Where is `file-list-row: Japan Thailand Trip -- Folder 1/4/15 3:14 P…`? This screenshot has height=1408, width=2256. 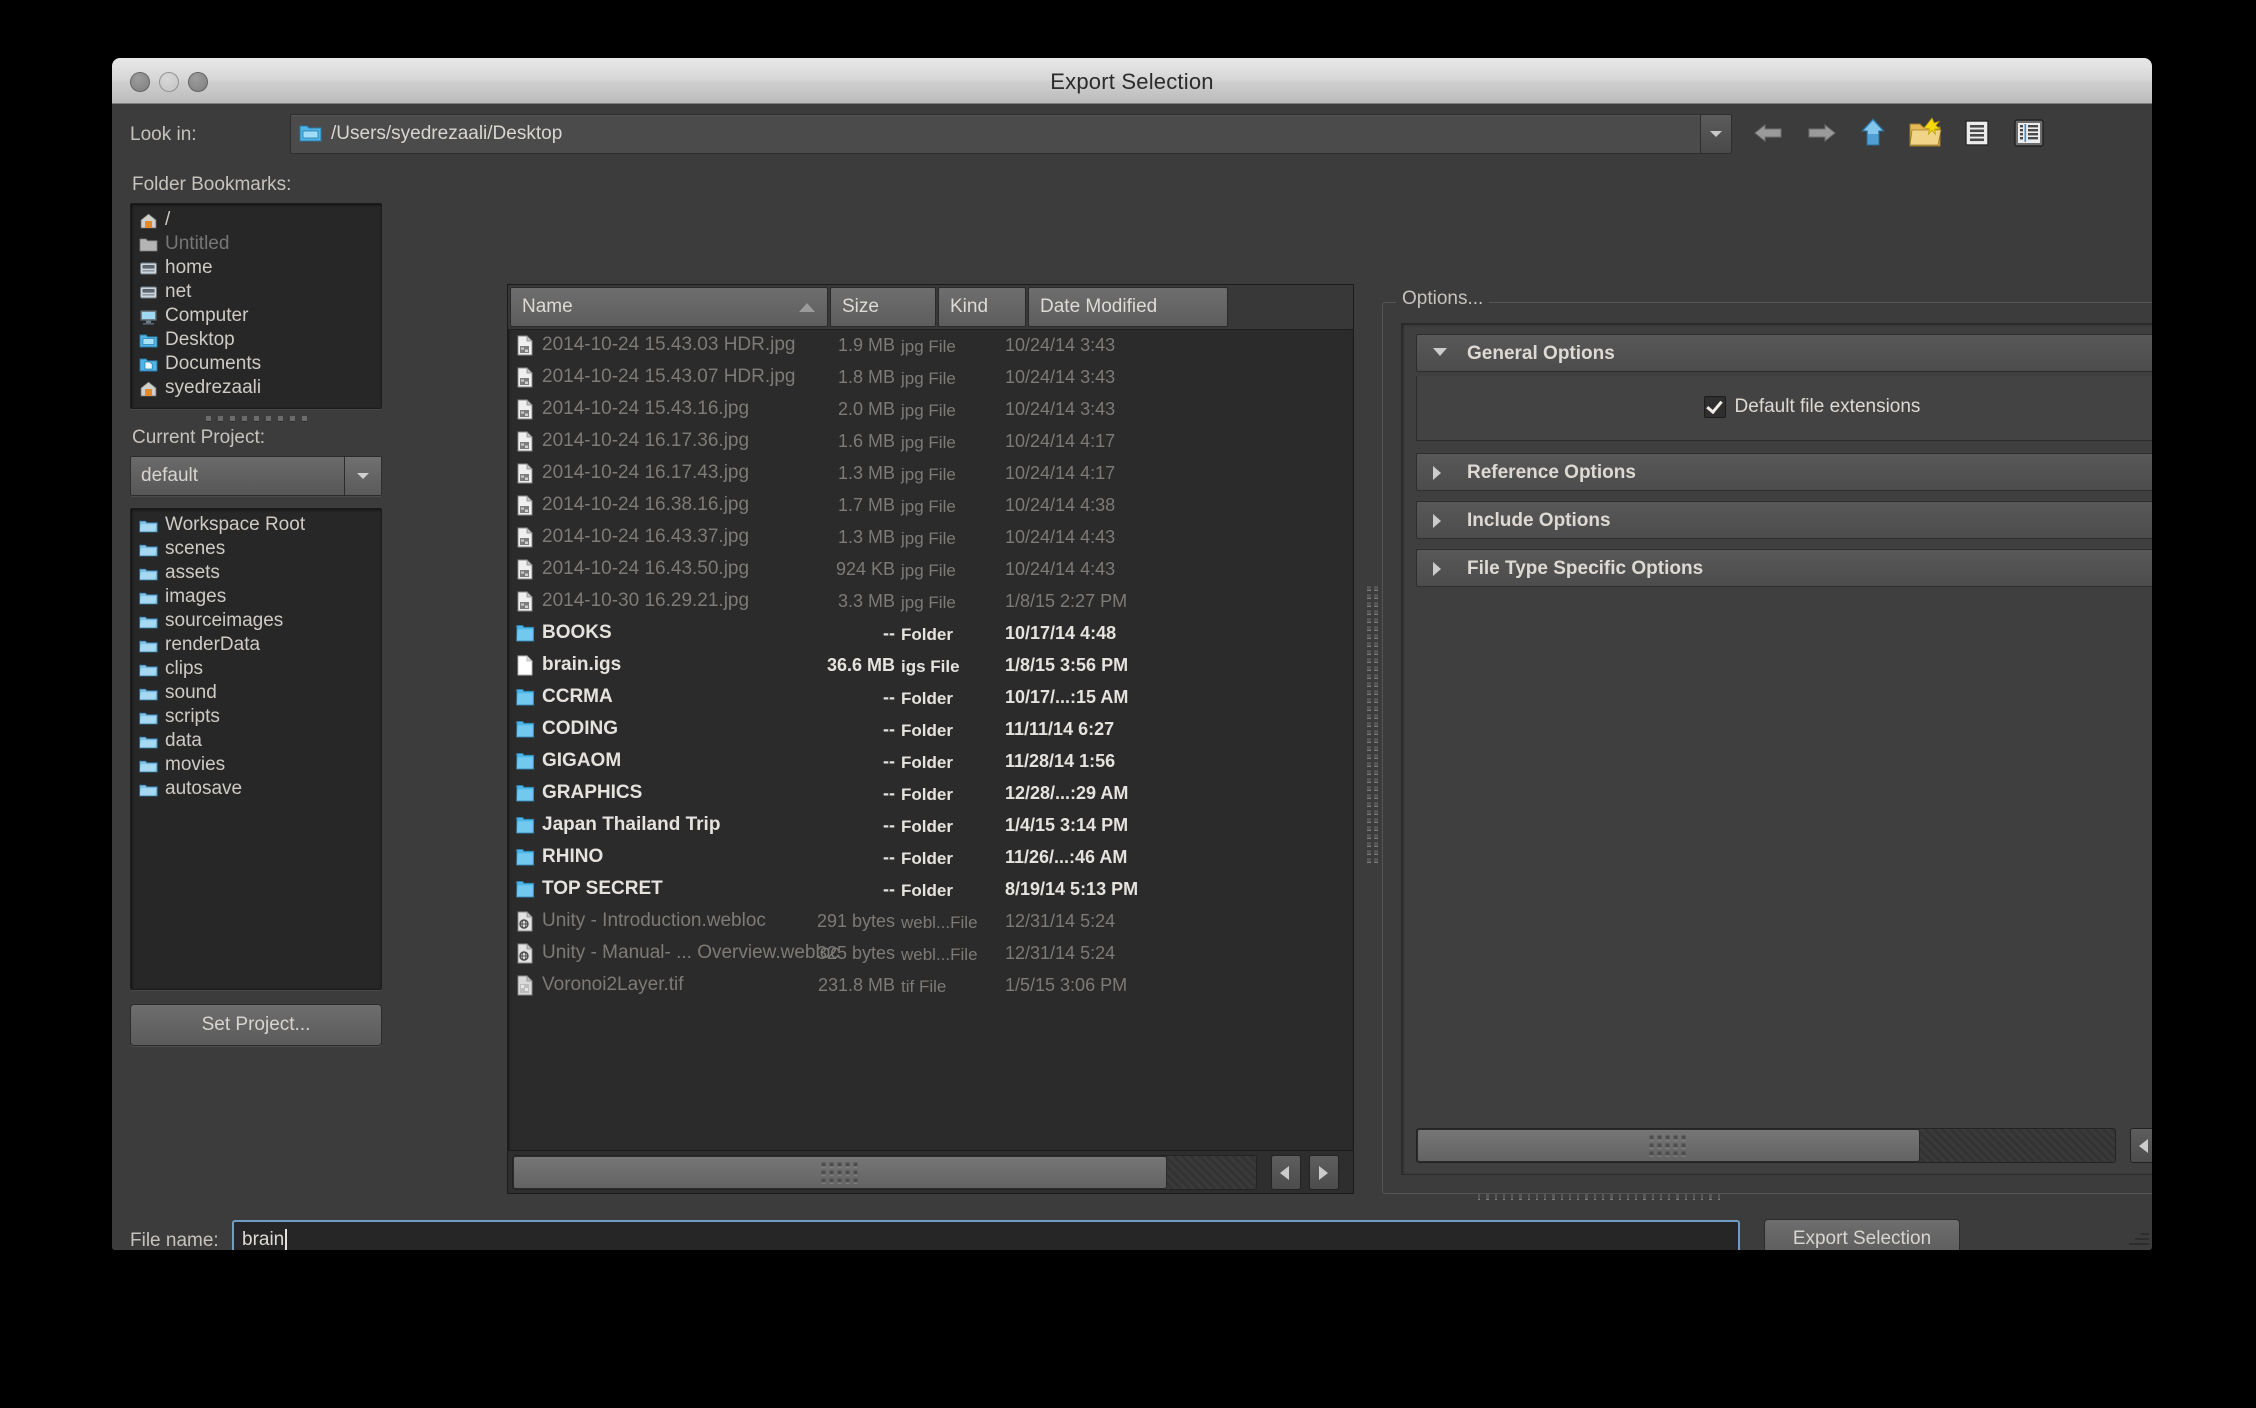
file-list-row: Japan Thailand Trip -- Folder 1/4/15 3:14 P… is located at coordinates (930, 826).